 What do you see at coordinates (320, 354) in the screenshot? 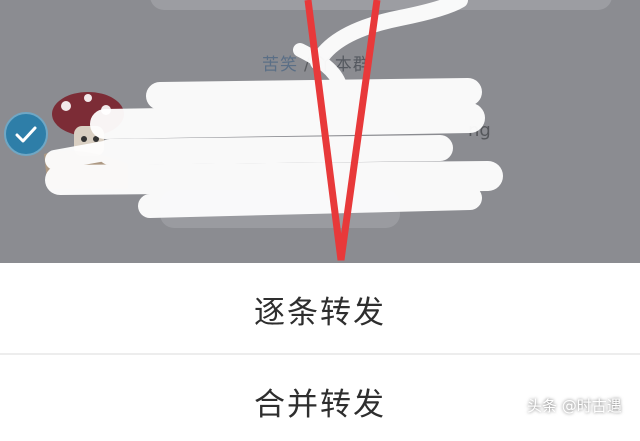
I see `divider` at bounding box center [320, 354].